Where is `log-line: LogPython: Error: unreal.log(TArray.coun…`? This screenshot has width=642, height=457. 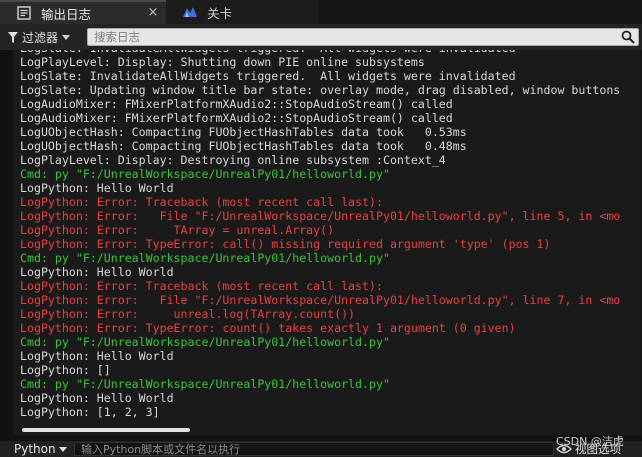
log-line: LogPython: Error: unreal.log(TArray.coun… is located at coordinates (188, 314).